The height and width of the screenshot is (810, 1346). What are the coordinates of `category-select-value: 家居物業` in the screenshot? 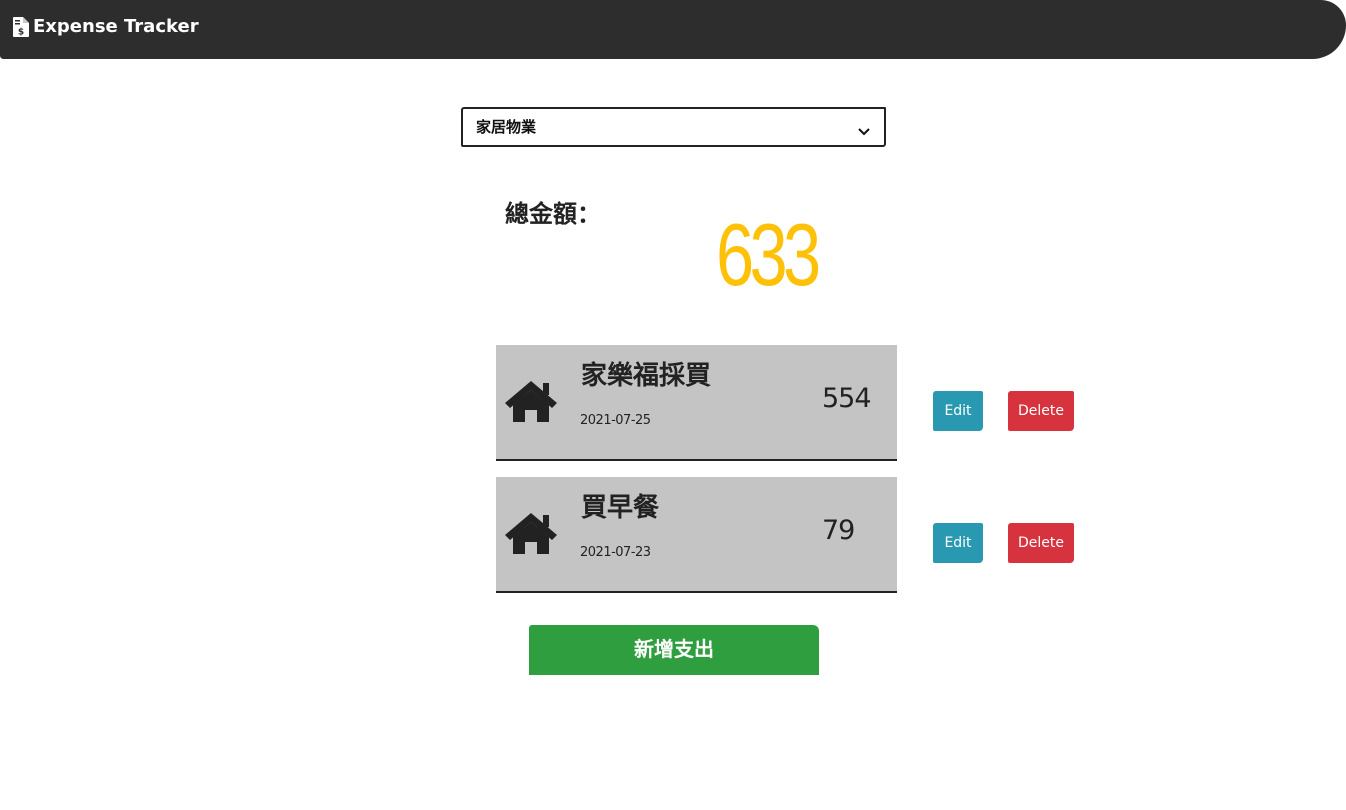 It's located at (506, 127).